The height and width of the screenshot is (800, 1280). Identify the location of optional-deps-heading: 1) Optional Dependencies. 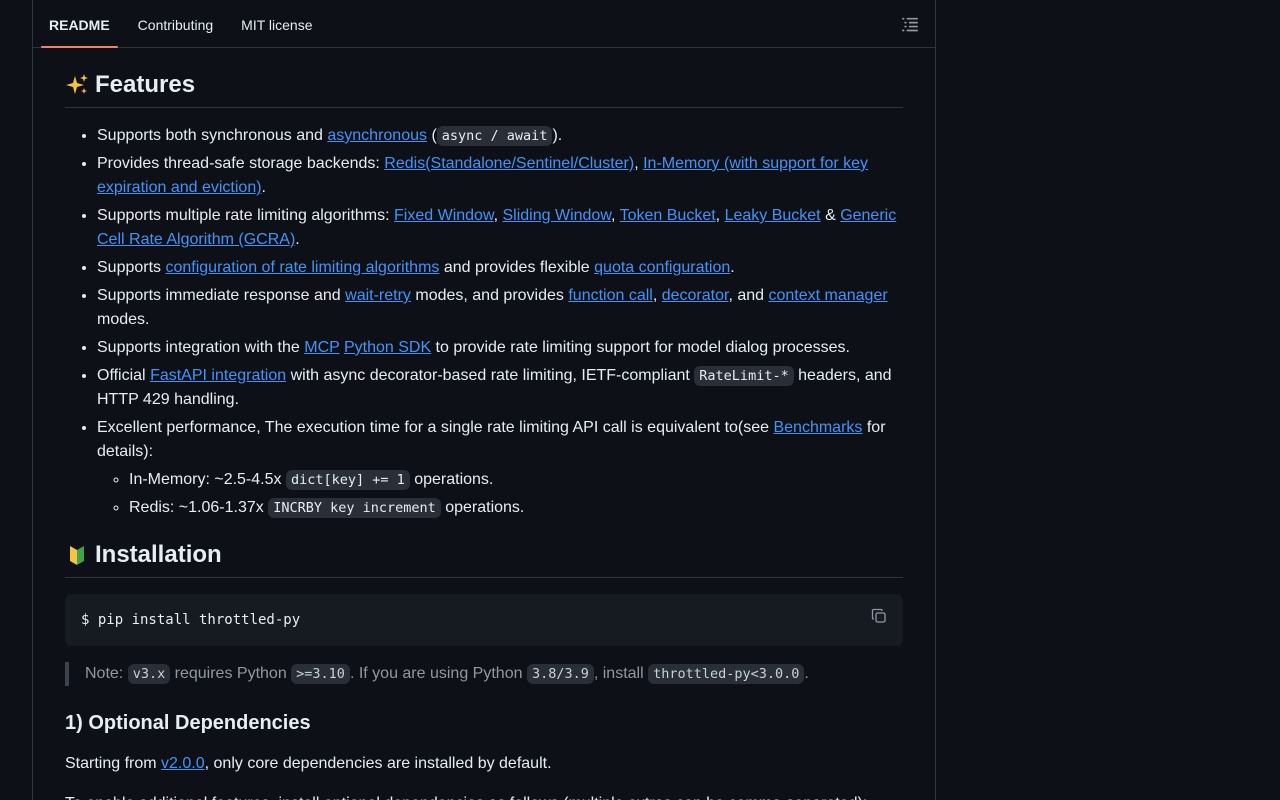
(188, 723).